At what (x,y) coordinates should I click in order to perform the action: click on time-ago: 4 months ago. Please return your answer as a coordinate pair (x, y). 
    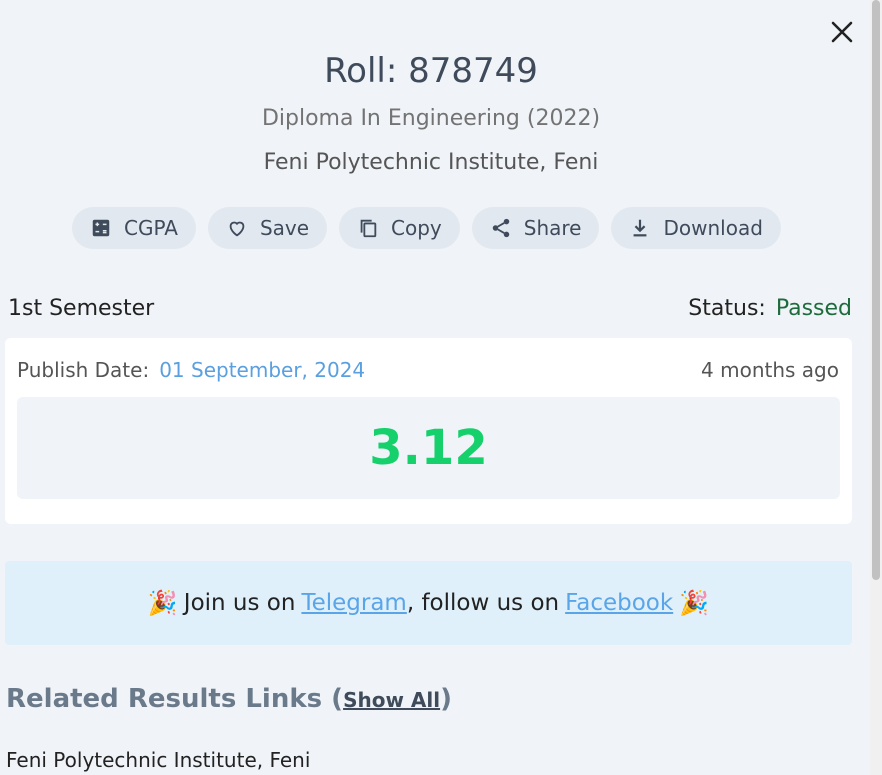
    Looking at the image, I should click on (770, 370).